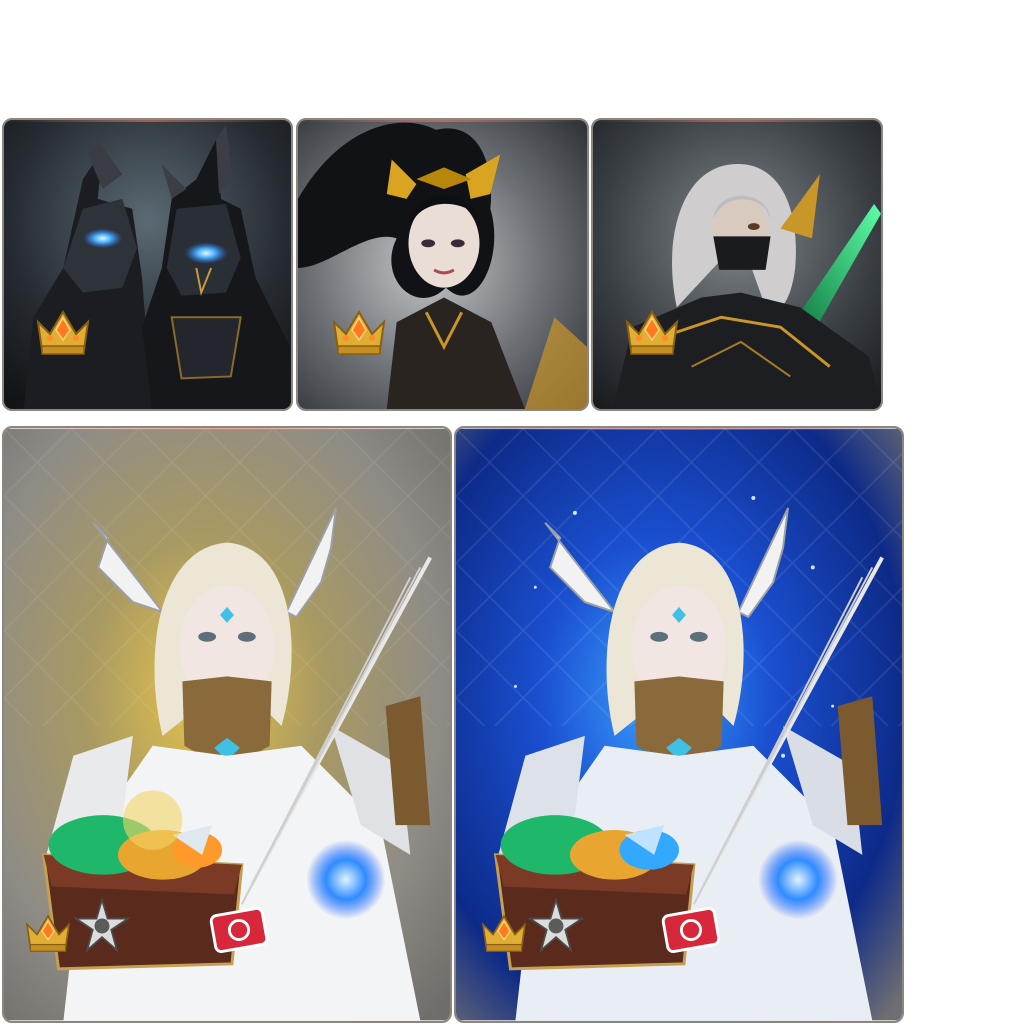 The image size is (1024, 1024). I want to click on character-card-assassin, so click(737, 264).